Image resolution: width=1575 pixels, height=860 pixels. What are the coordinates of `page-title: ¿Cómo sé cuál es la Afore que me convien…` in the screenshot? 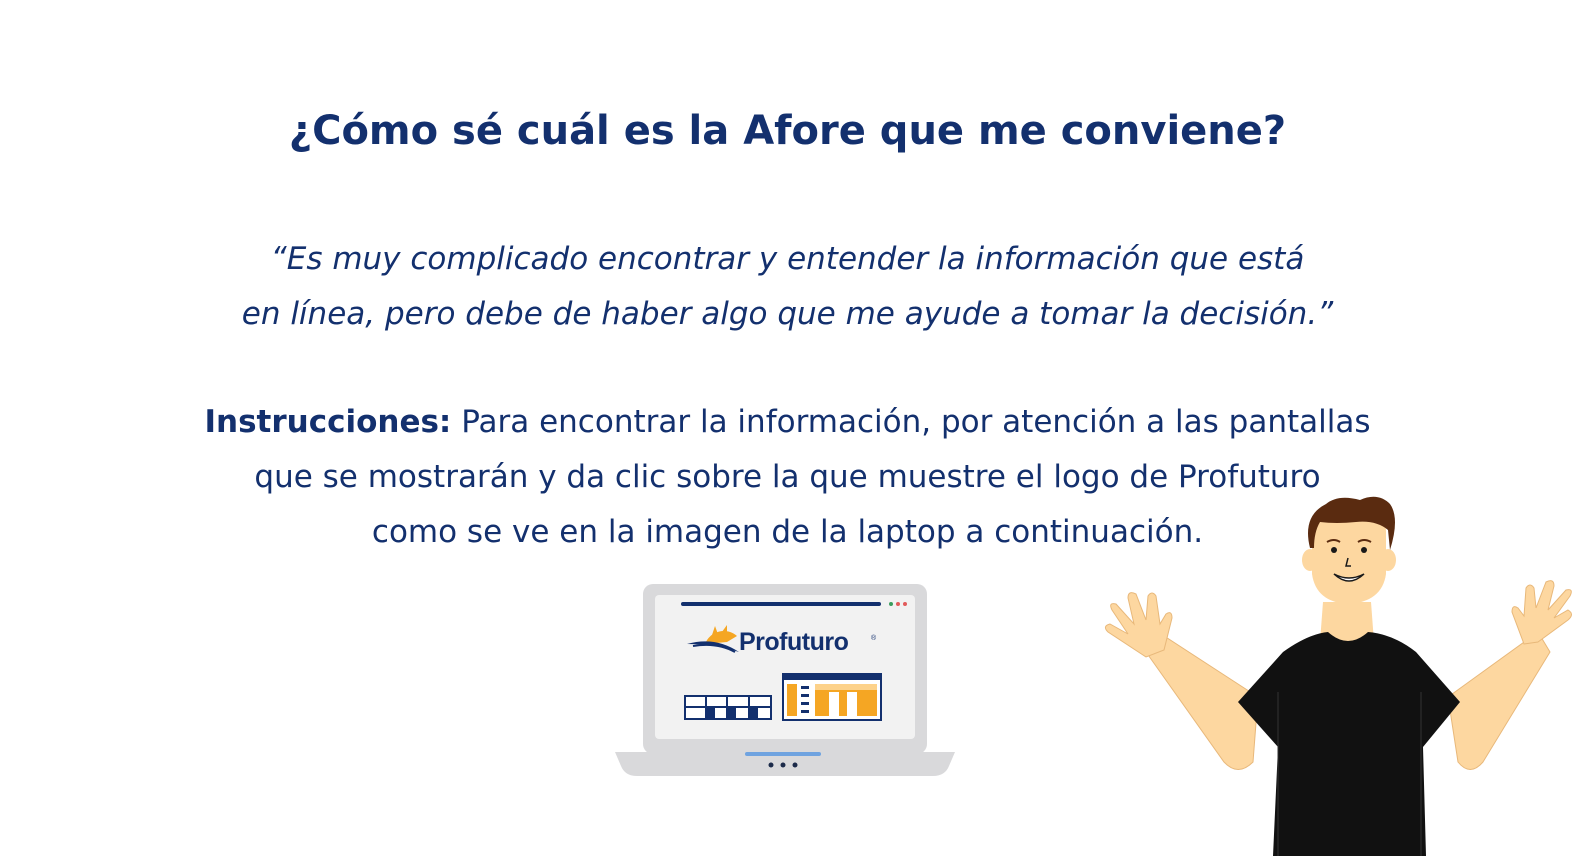 It's located at (787, 131).